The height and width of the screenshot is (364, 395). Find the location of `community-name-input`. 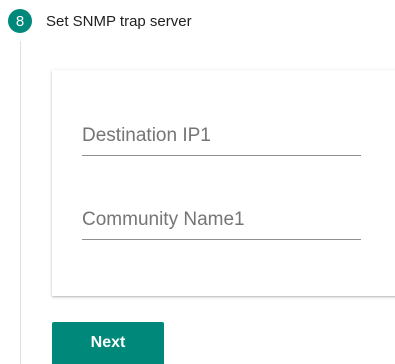

community-name-input is located at coordinates (221, 220).